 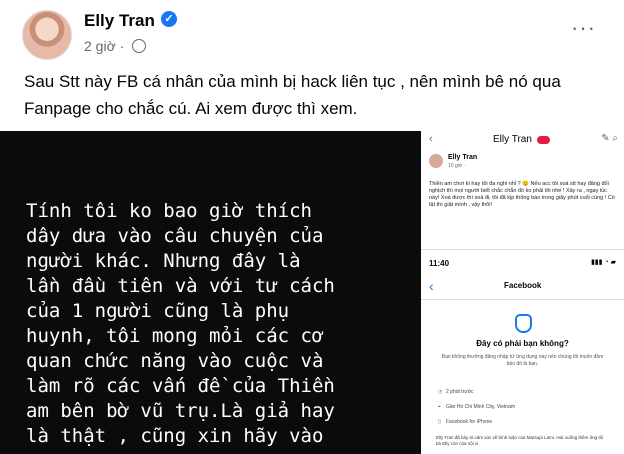 What do you see at coordinates (169, 19) in the screenshot?
I see `verified-icon: ✓` at bounding box center [169, 19].